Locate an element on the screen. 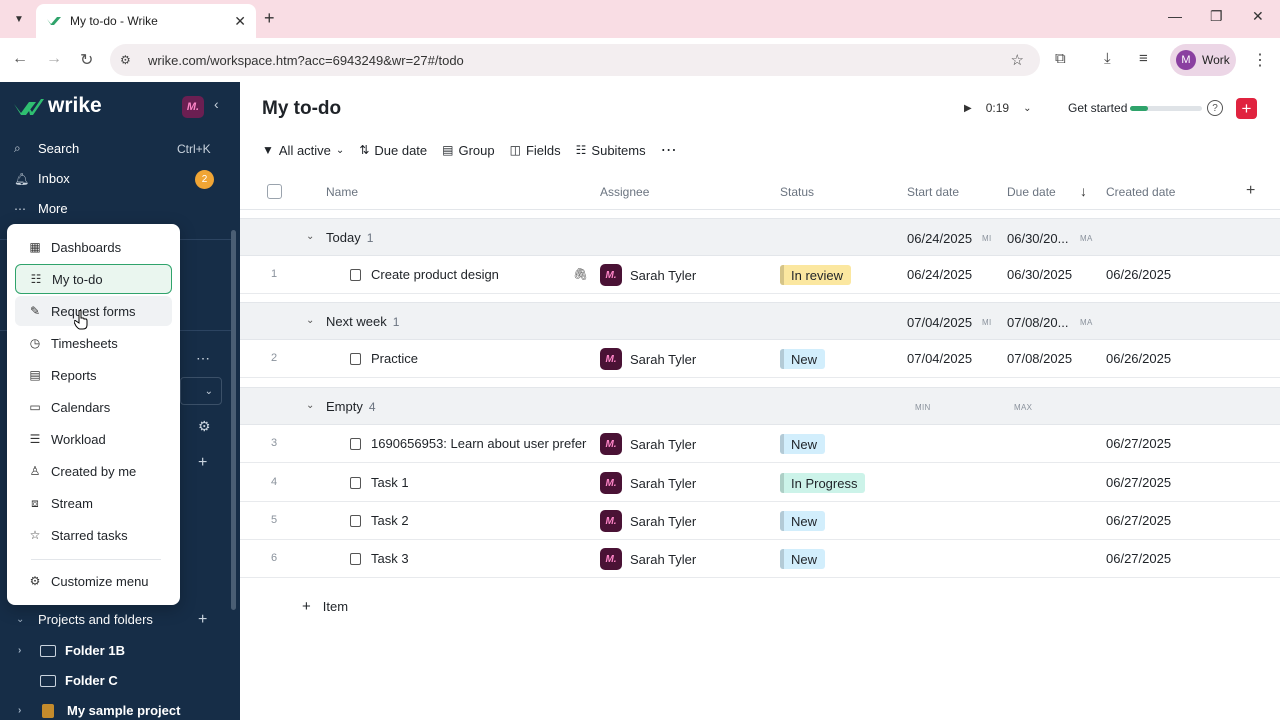 The height and width of the screenshot is (720, 1280). profile-button: M Work is located at coordinates (1203, 60).